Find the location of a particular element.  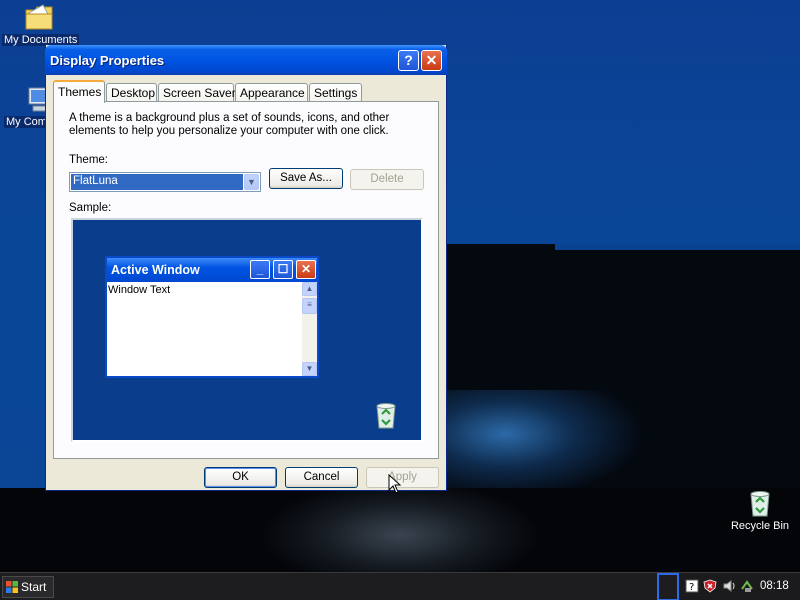

scroll-up-icon: ▲ is located at coordinates (309, 289).